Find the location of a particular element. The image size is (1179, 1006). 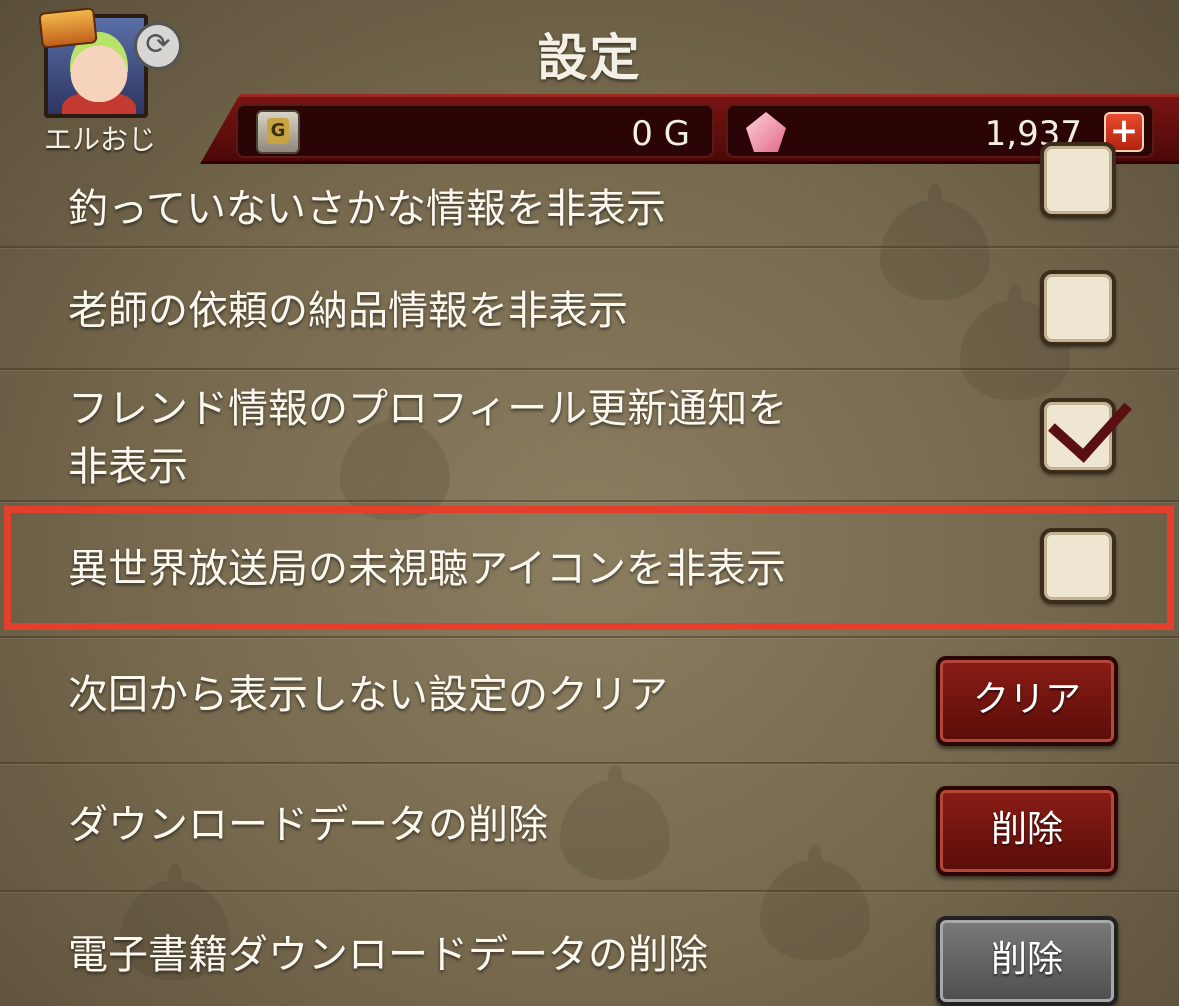

gold-value: 0 G is located at coordinates (660, 134).